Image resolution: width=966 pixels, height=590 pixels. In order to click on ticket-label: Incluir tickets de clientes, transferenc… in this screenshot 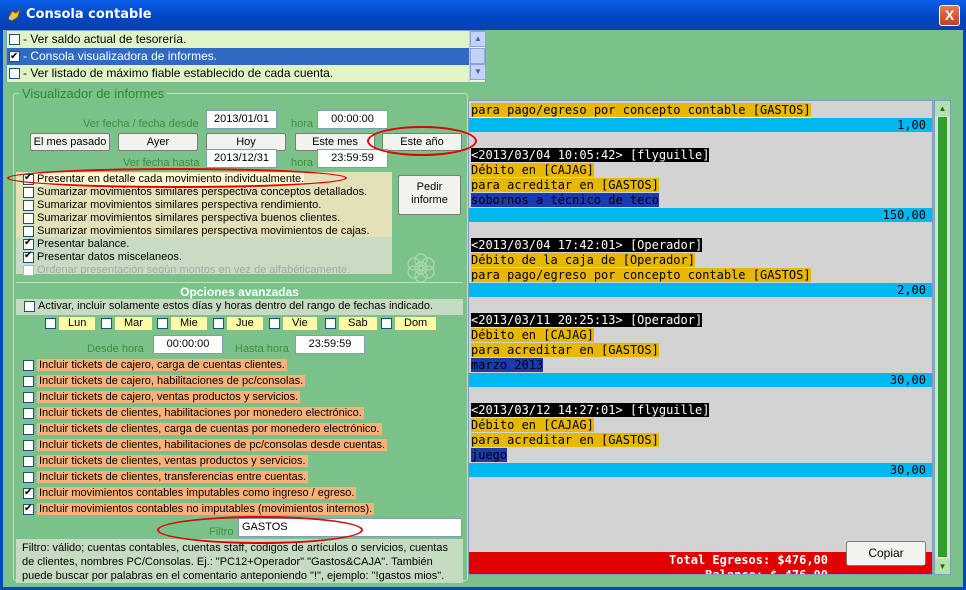, I will do `click(173, 477)`.